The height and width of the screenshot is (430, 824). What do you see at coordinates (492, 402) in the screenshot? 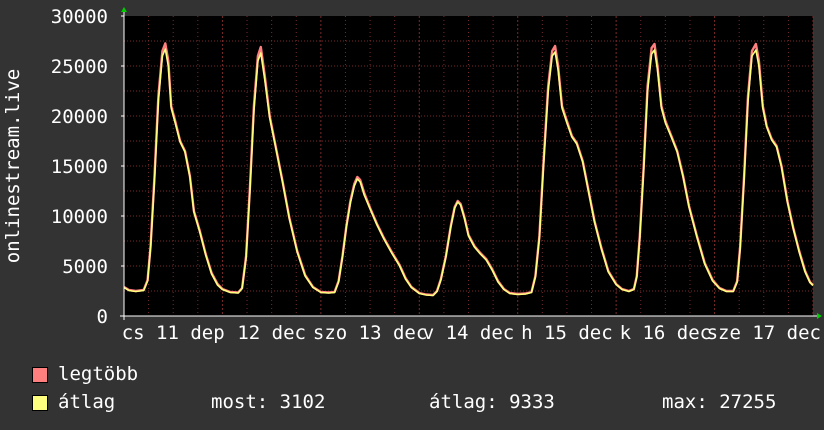
I see `legend-avg-value: átlag: 9333` at bounding box center [492, 402].